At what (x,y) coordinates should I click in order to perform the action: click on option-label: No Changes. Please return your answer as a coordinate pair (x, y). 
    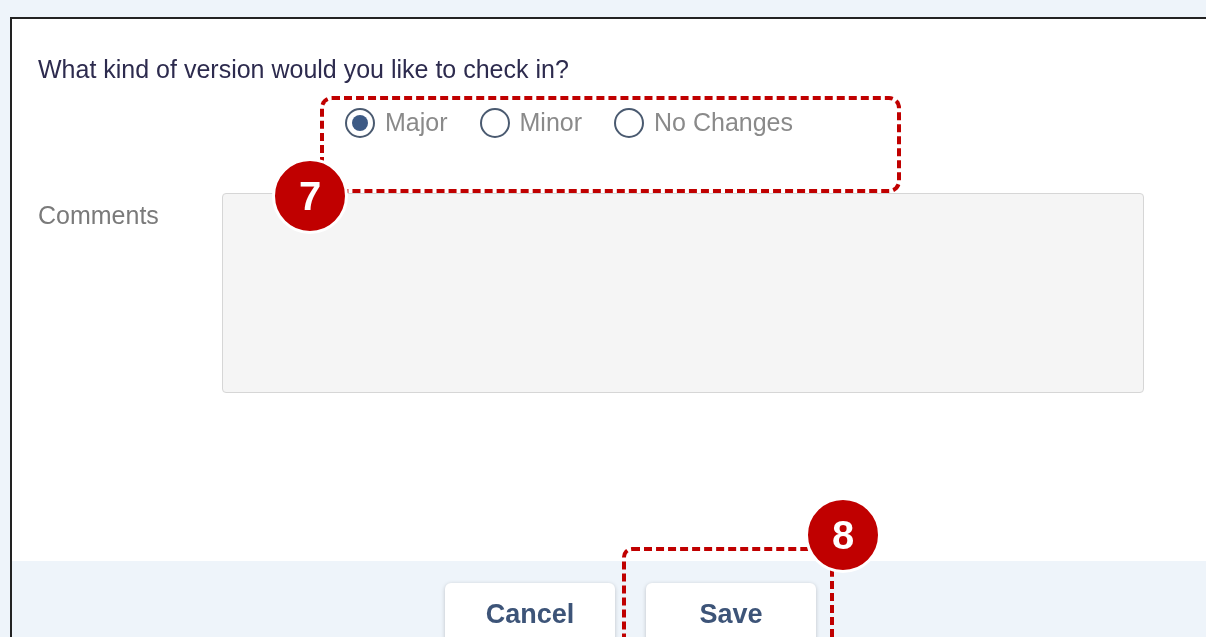
    Looking at the image, I should click on (723, 123).